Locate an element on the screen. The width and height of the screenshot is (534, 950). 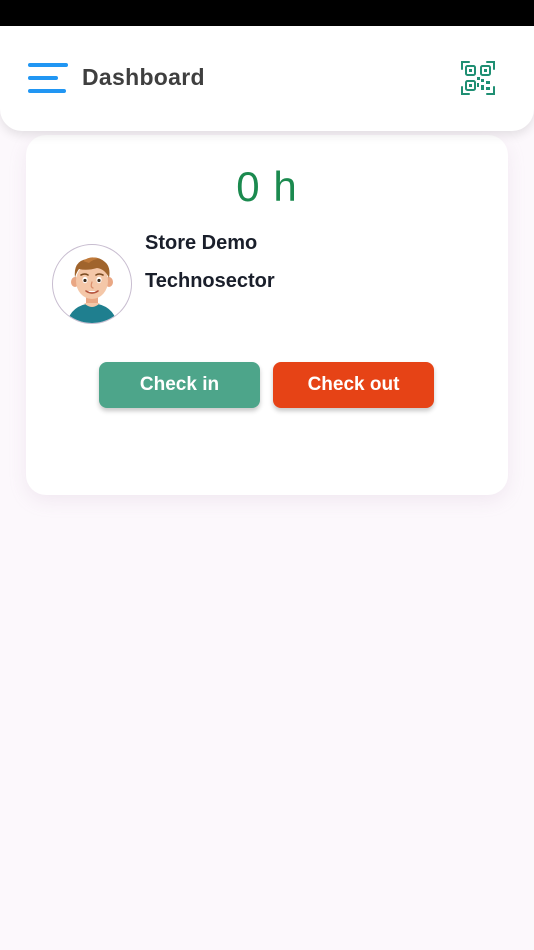
menu-icon is located at coordinates (48, 78).